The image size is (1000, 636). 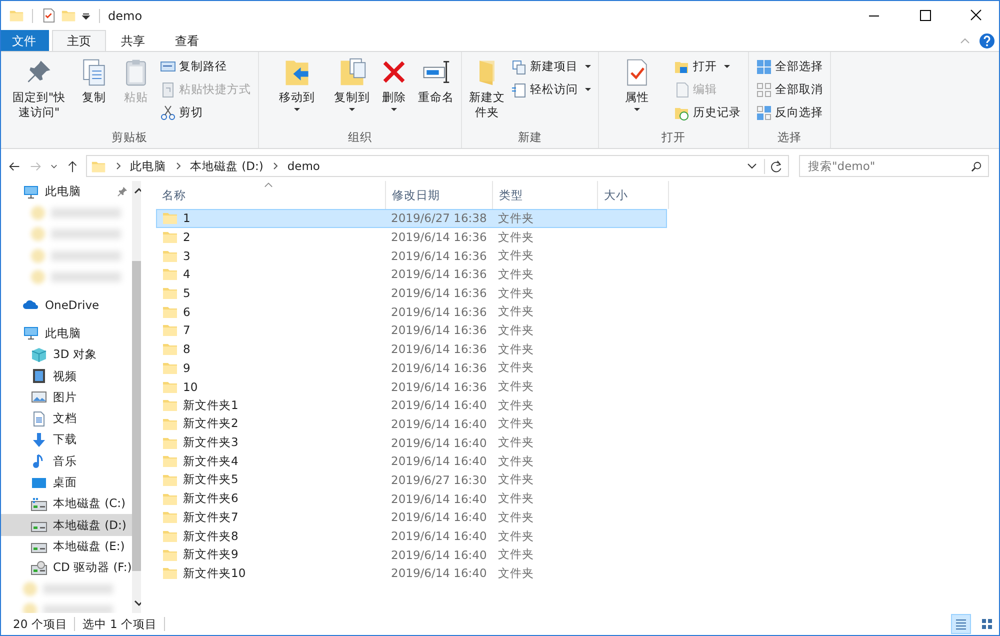 I want to click on ribbon-button: 新建项目, so click(x=551, y=66).